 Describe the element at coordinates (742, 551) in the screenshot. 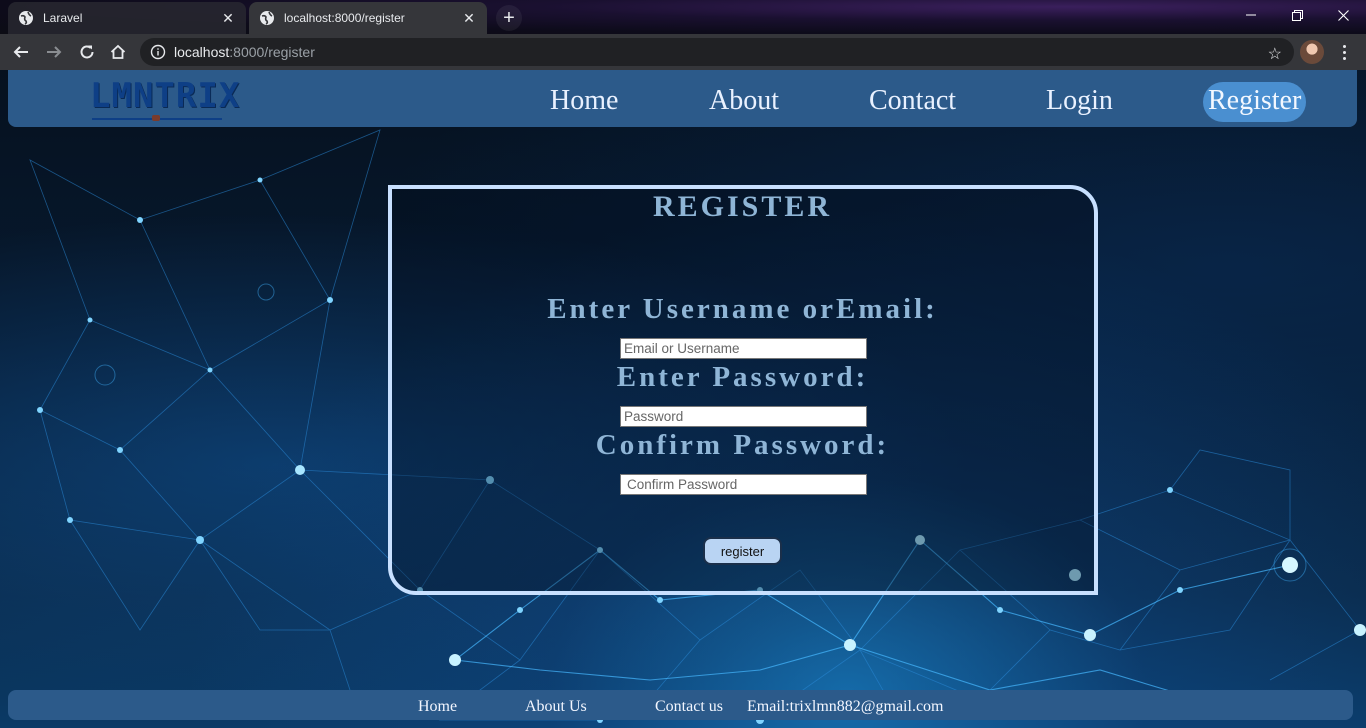

I see `register-button: register` at that location.